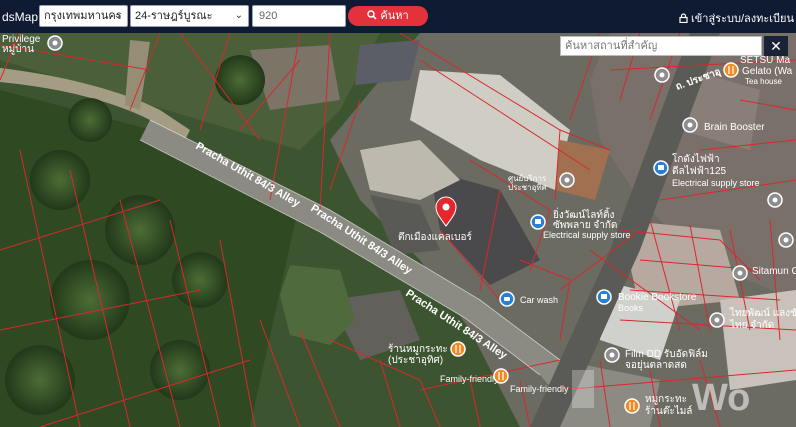 The image size is (796, 427). What do you see at coordinates (765, 60) in the screenshot?
I see `poi-label: SETSU Ma` at bounding box center [765, 60].